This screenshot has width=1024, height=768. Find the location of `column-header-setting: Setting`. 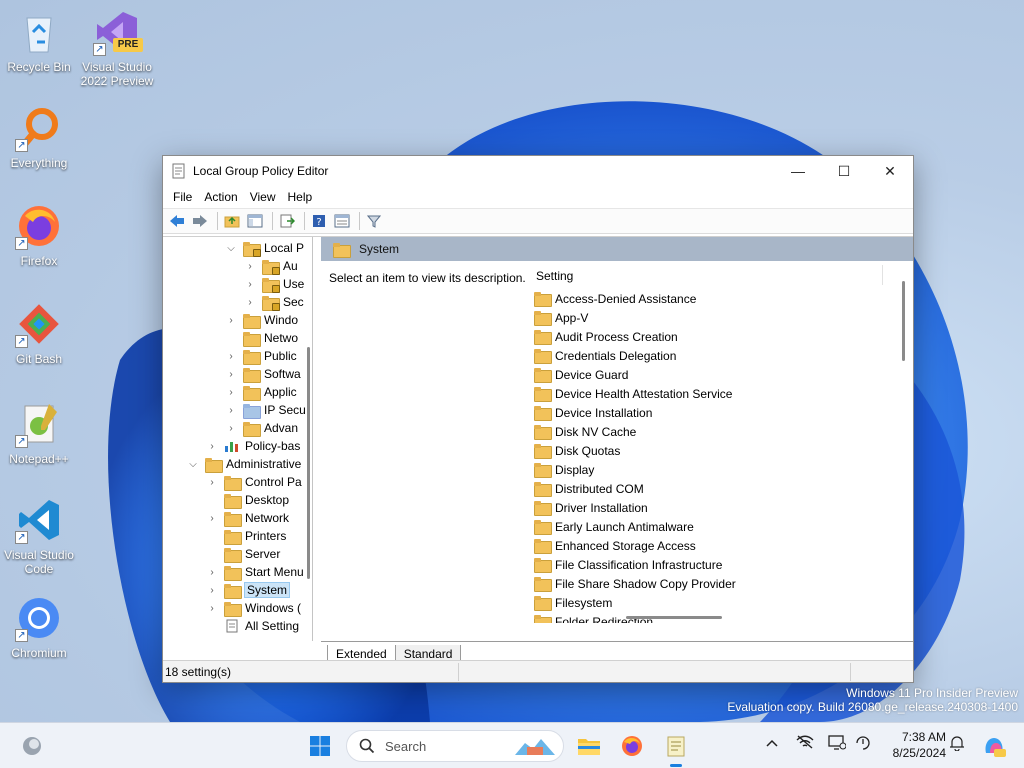

column-header-setting: Setting is located at coordinates (554, 276).